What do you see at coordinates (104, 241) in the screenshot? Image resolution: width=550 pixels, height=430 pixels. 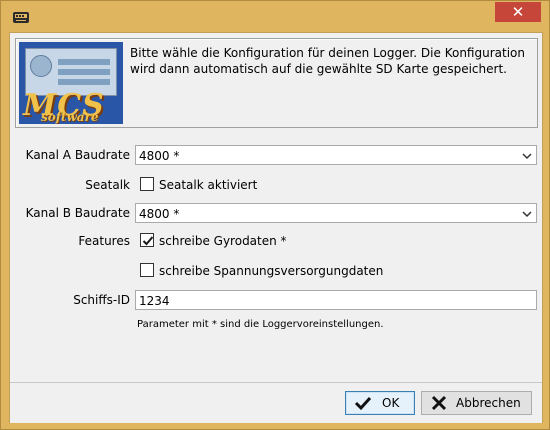 I see `features-label: Features` at bounding box center [104, 241].